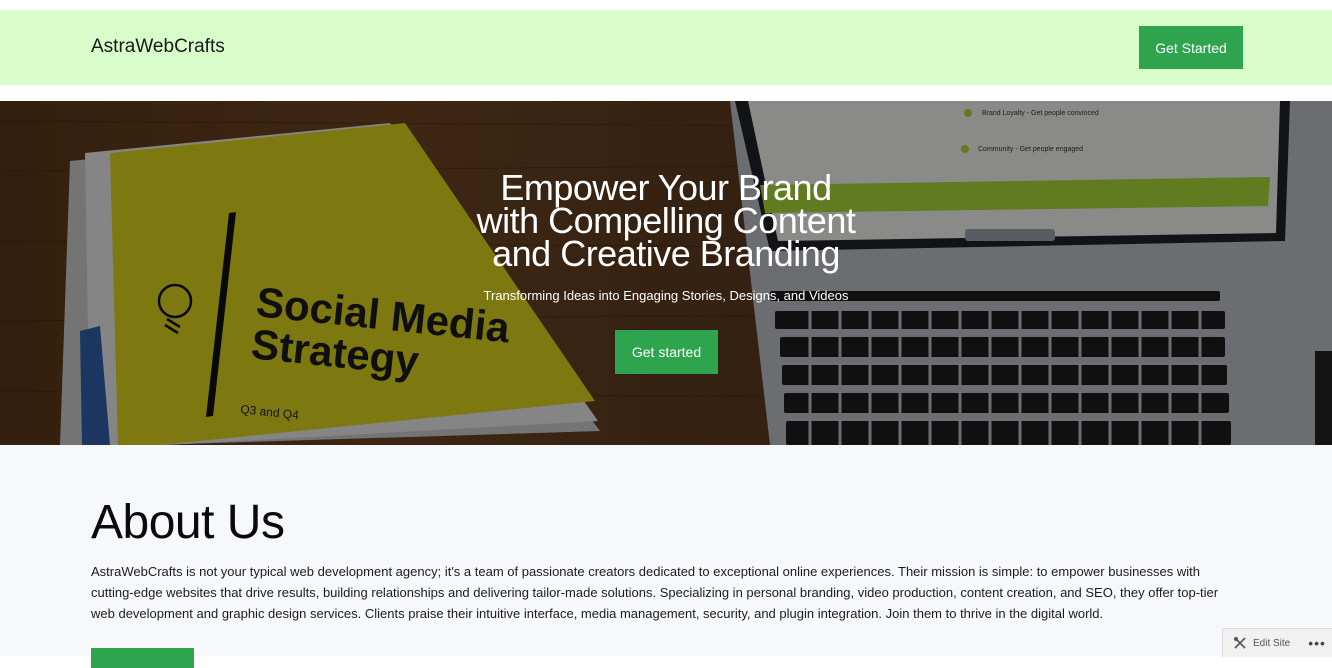  Describe the element at coordinates (142, 658) in the screenshot. I see `about-button` at that location.